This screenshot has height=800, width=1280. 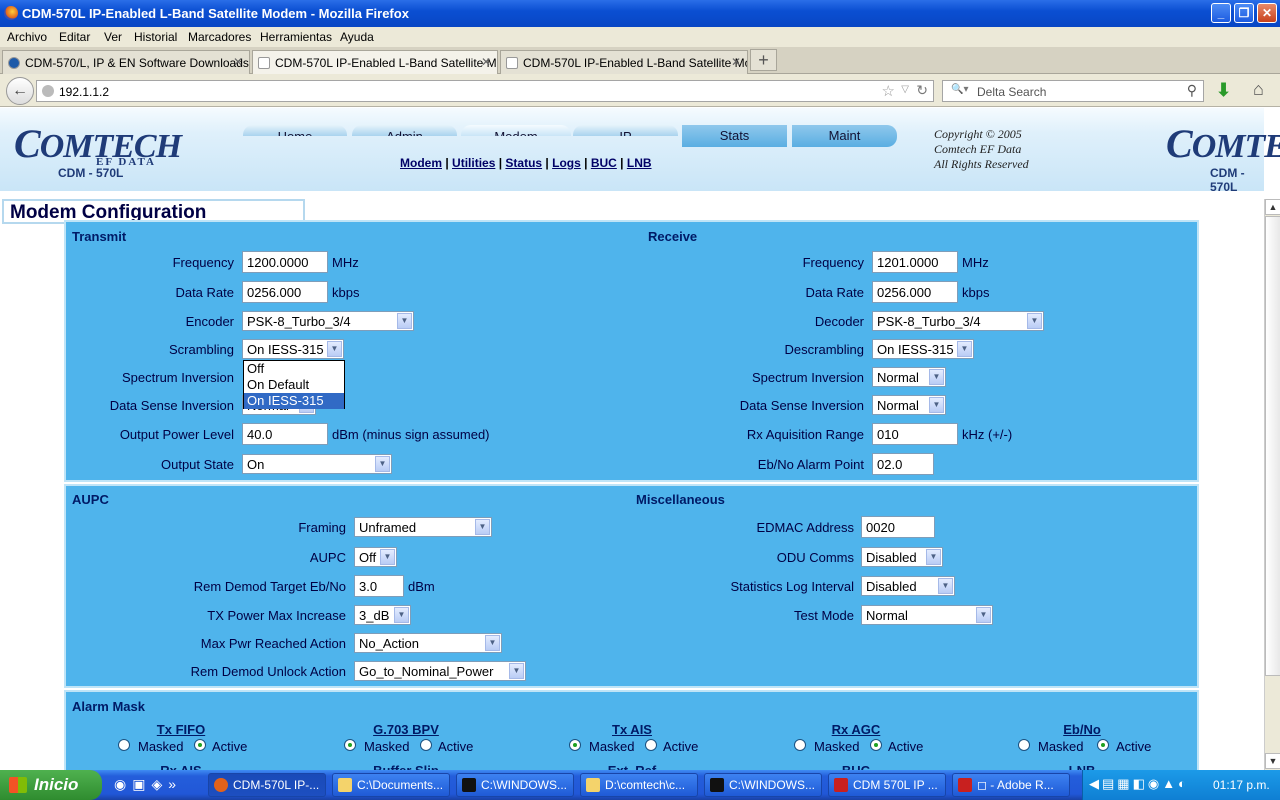 I want to click on link-buc: BUC, so click(x=604, y=163).